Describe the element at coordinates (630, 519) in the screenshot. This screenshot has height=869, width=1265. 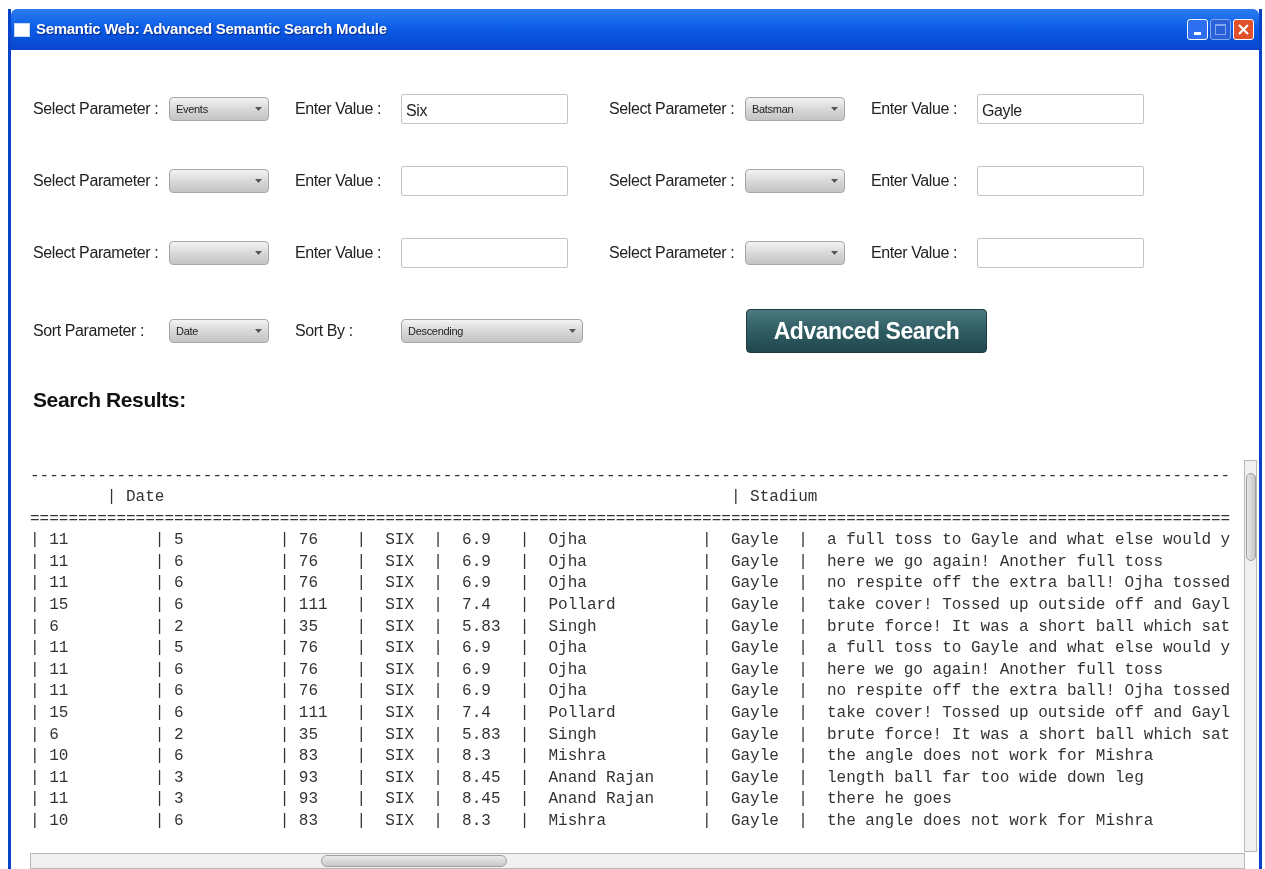
I see `result-line: =============================================================================================================================` at that location.